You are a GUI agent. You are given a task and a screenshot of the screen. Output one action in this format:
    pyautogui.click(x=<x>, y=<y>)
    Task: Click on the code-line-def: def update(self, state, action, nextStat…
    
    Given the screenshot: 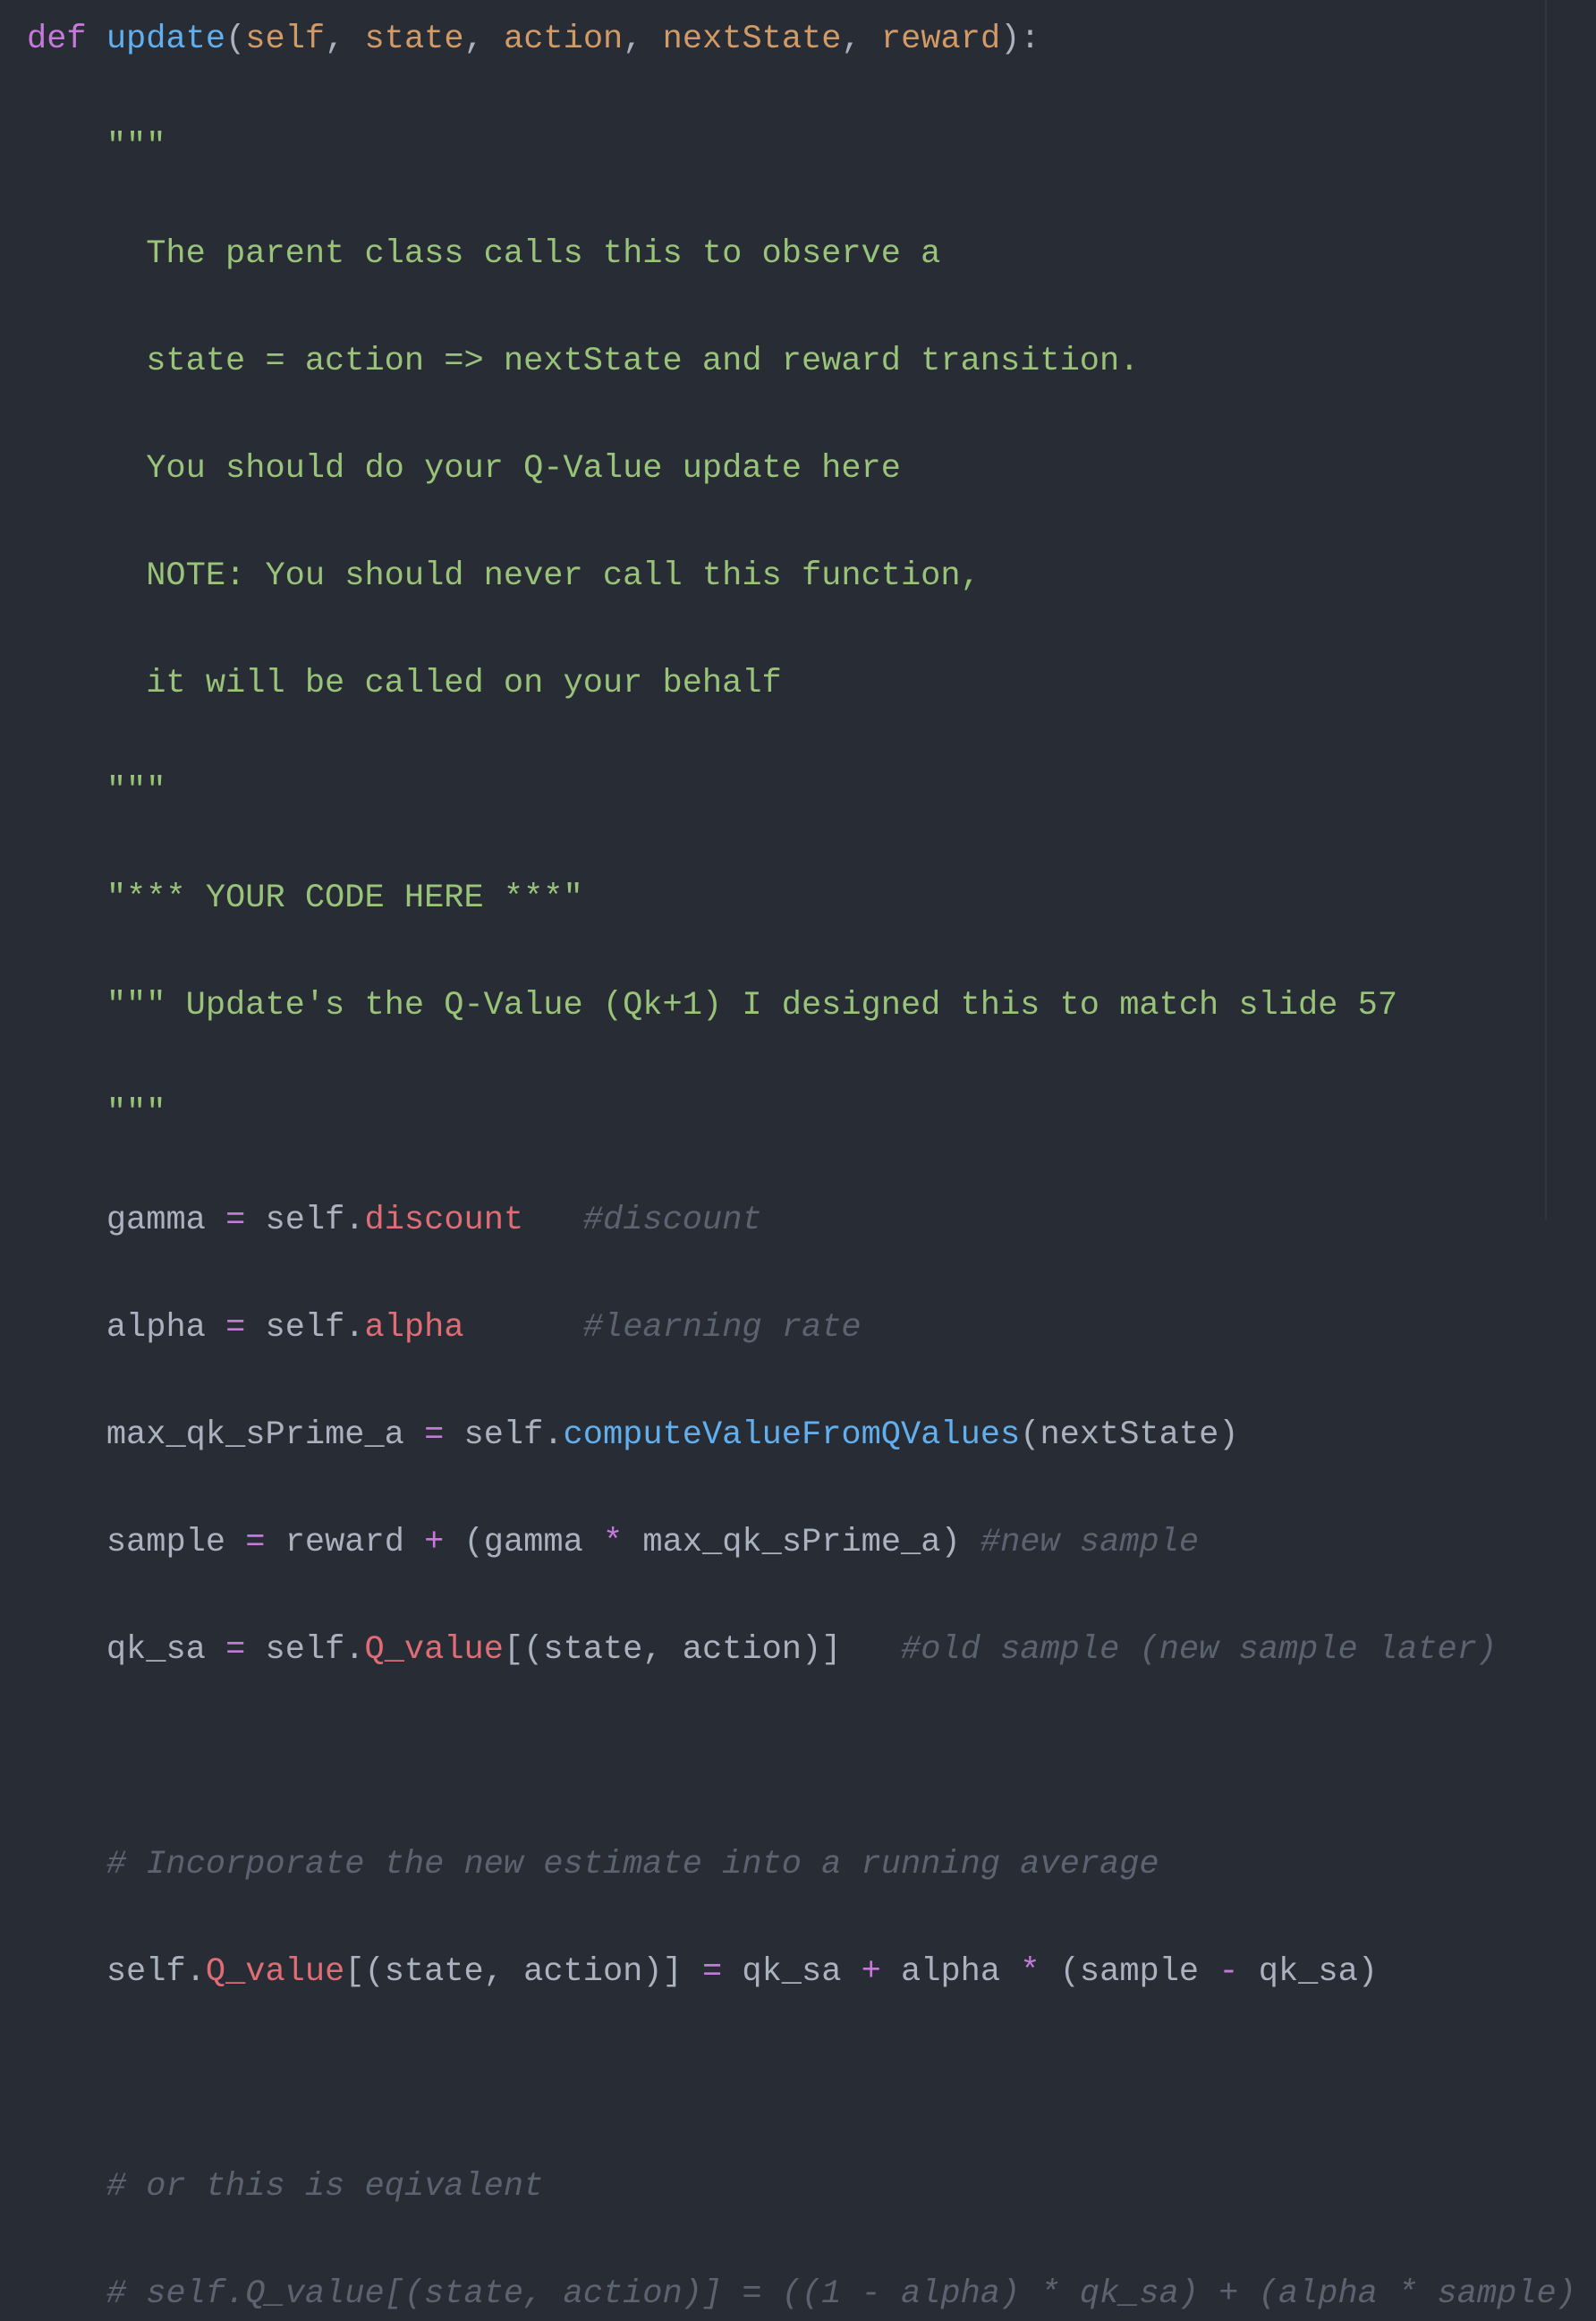 What is the action you would take?
    pyautogui.click(x=801, y=39)
    